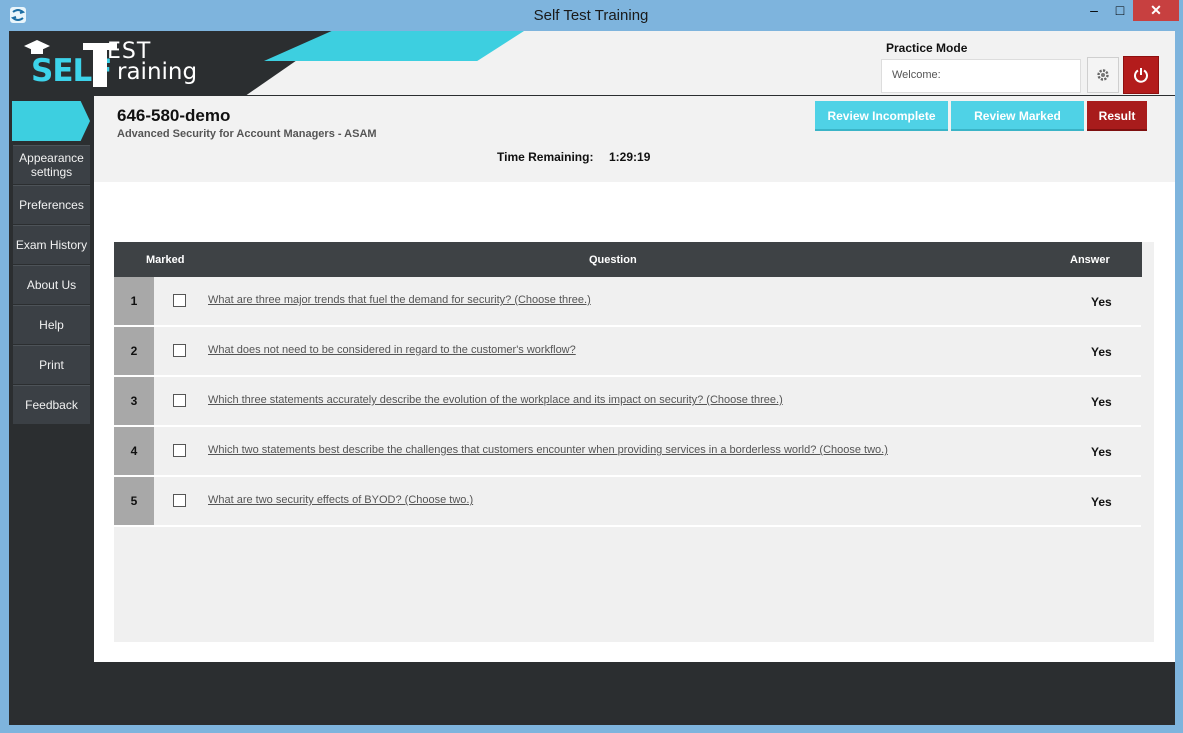 Image resolution: width=1183 pixels, height=733 pixels. I want to click on close-button: ✕, so click(1156, 10).